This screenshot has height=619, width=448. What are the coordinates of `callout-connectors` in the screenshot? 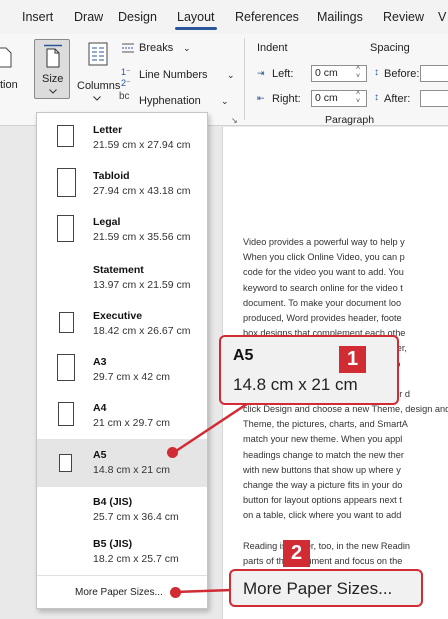 It's located at (219, 492).